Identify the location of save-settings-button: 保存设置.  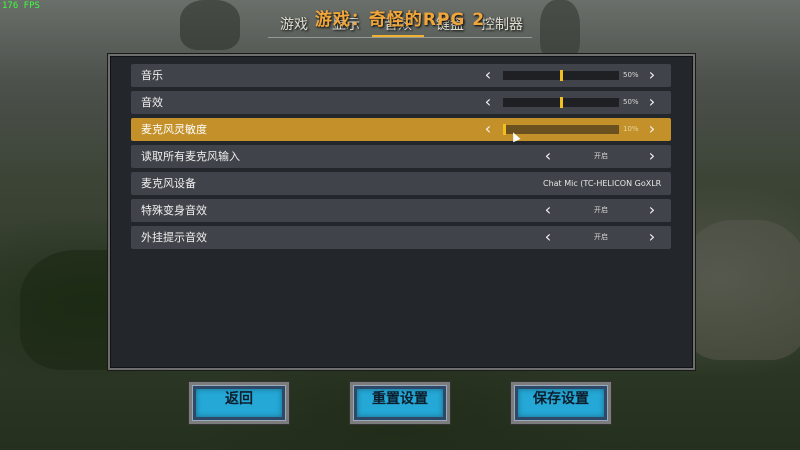
(561, 403).